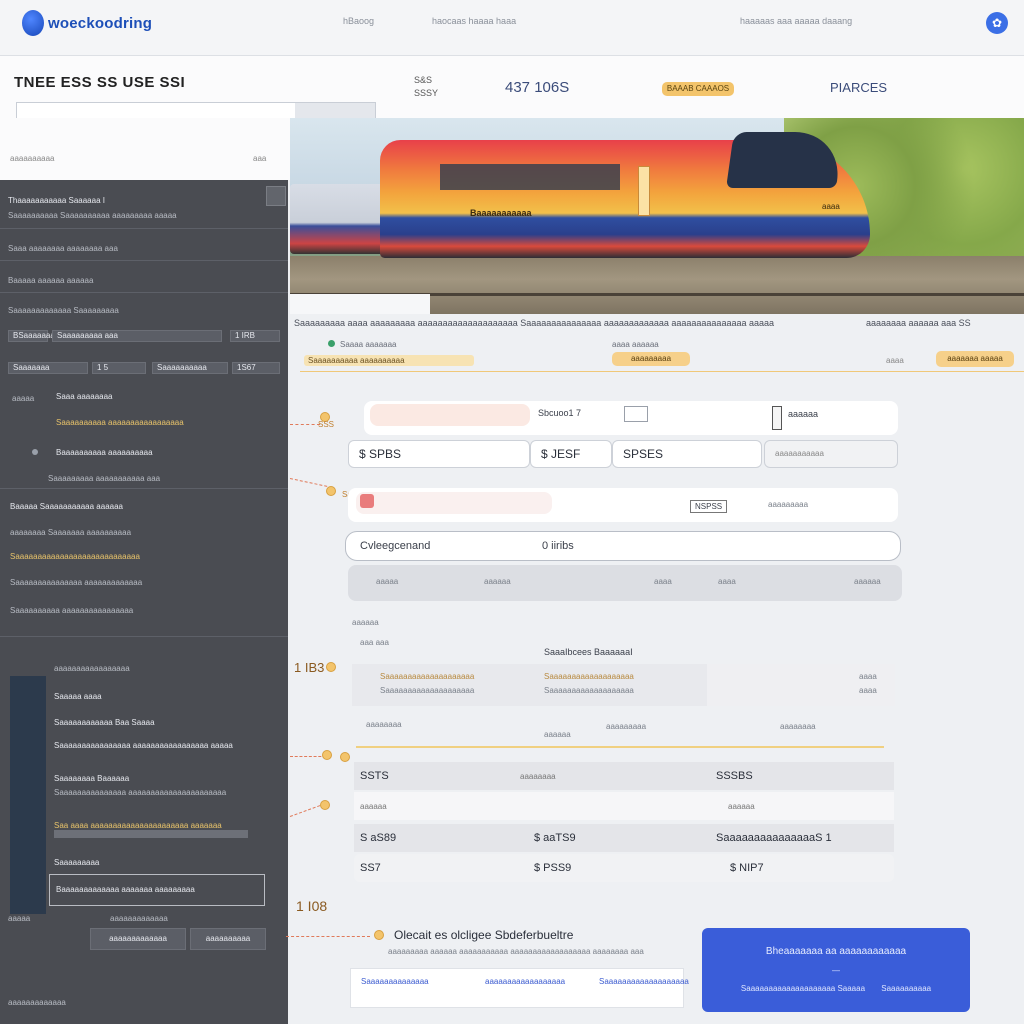 This screenshot has width=1024, height=1024. Describe the element at coordinates (120, 422) in the screenshot. I see `sidebar-row: Saaaaaaaaaa aaaaaaaaaaaaaaaaa` at that location.